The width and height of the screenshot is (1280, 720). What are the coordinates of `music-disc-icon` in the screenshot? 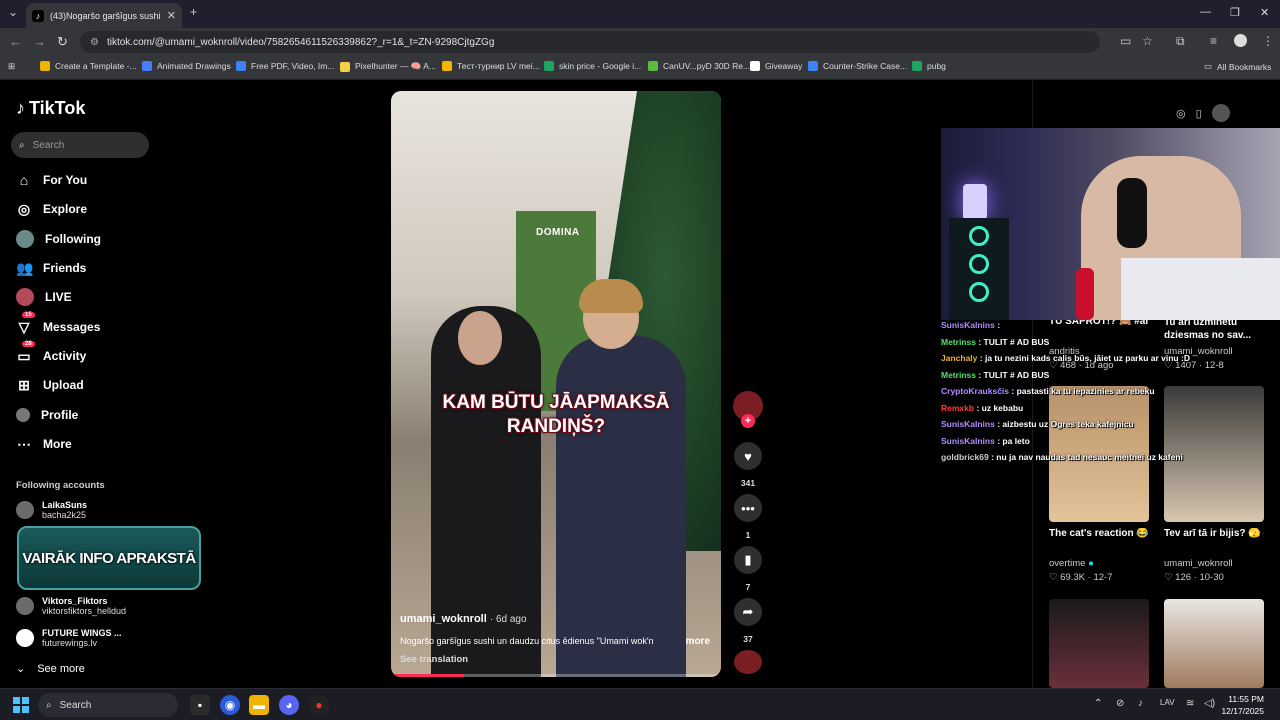 It's located at (748, 662).